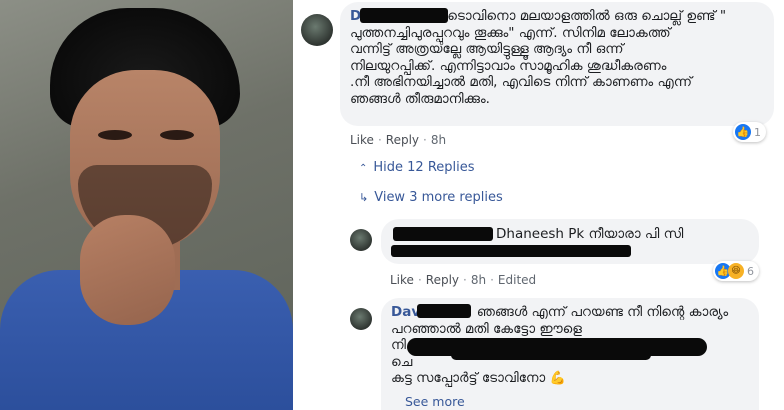  I want to click on reply2-line2: പറഞ്ഞാൽ മതി കേട്ടോ ഈളെ, so click(486, 328).